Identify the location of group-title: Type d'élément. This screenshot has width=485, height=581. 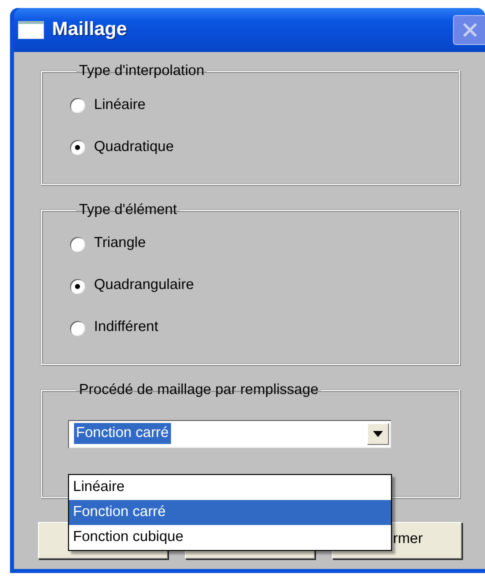
(128, 209).